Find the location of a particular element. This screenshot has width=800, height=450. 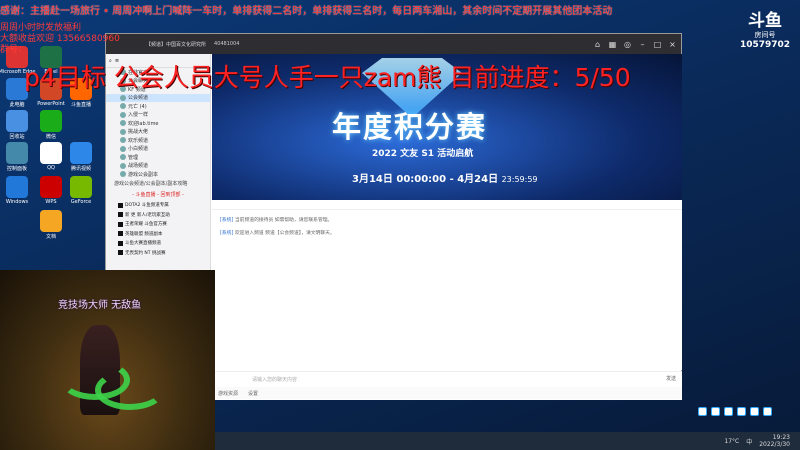

room-item: 斗鱼大赛直播频道 is located at coordinates (158, 244).